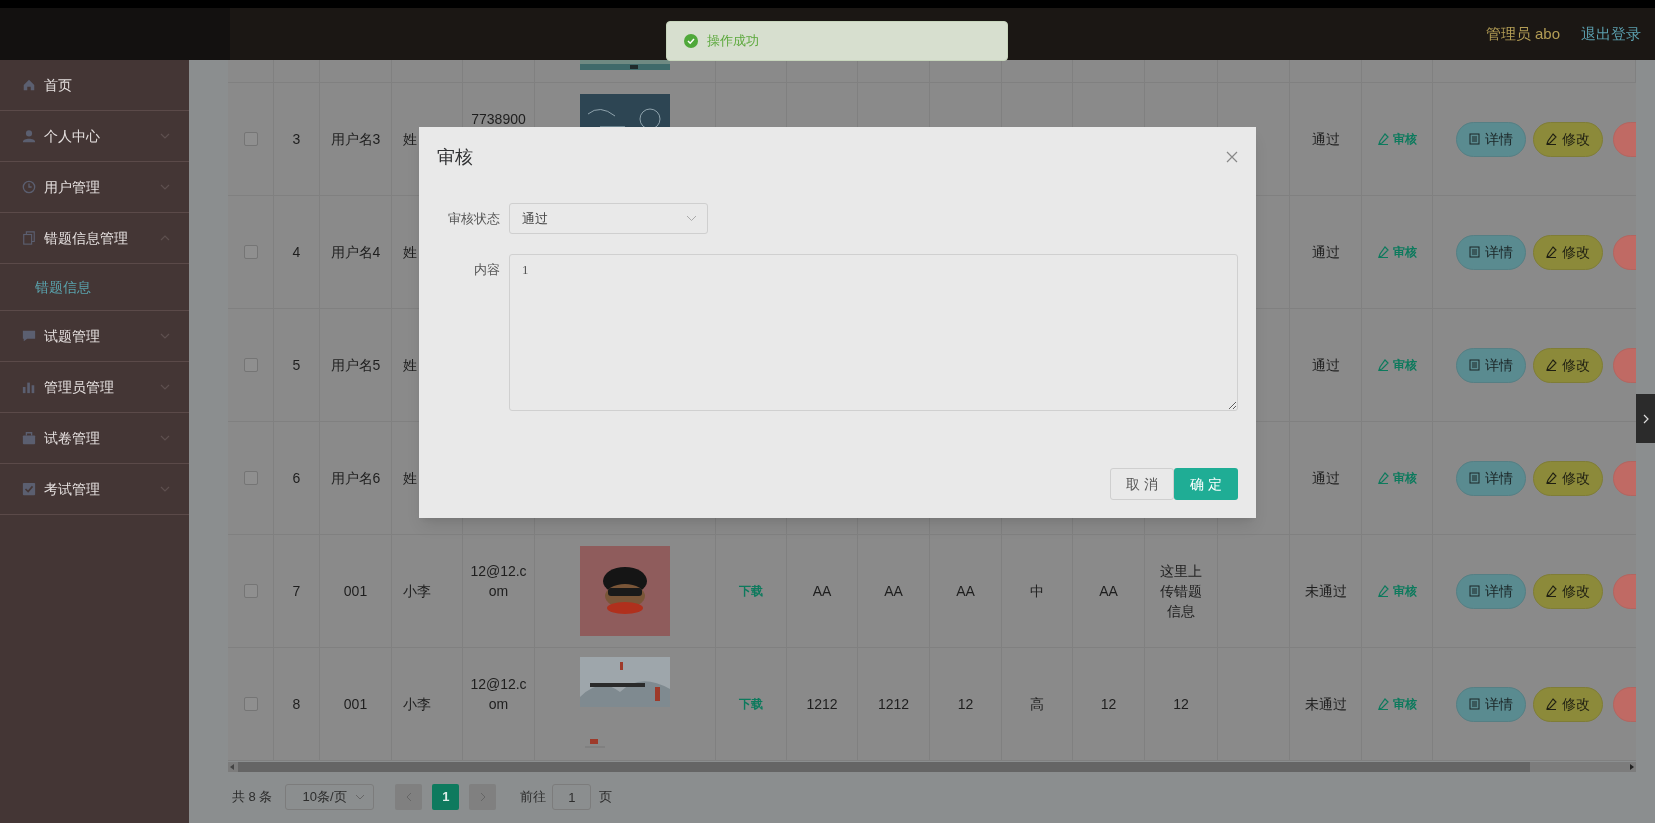 The width and height of the screenshot is (1655, 823). I want to click on goto-suffix: 页, so click(606, 797).